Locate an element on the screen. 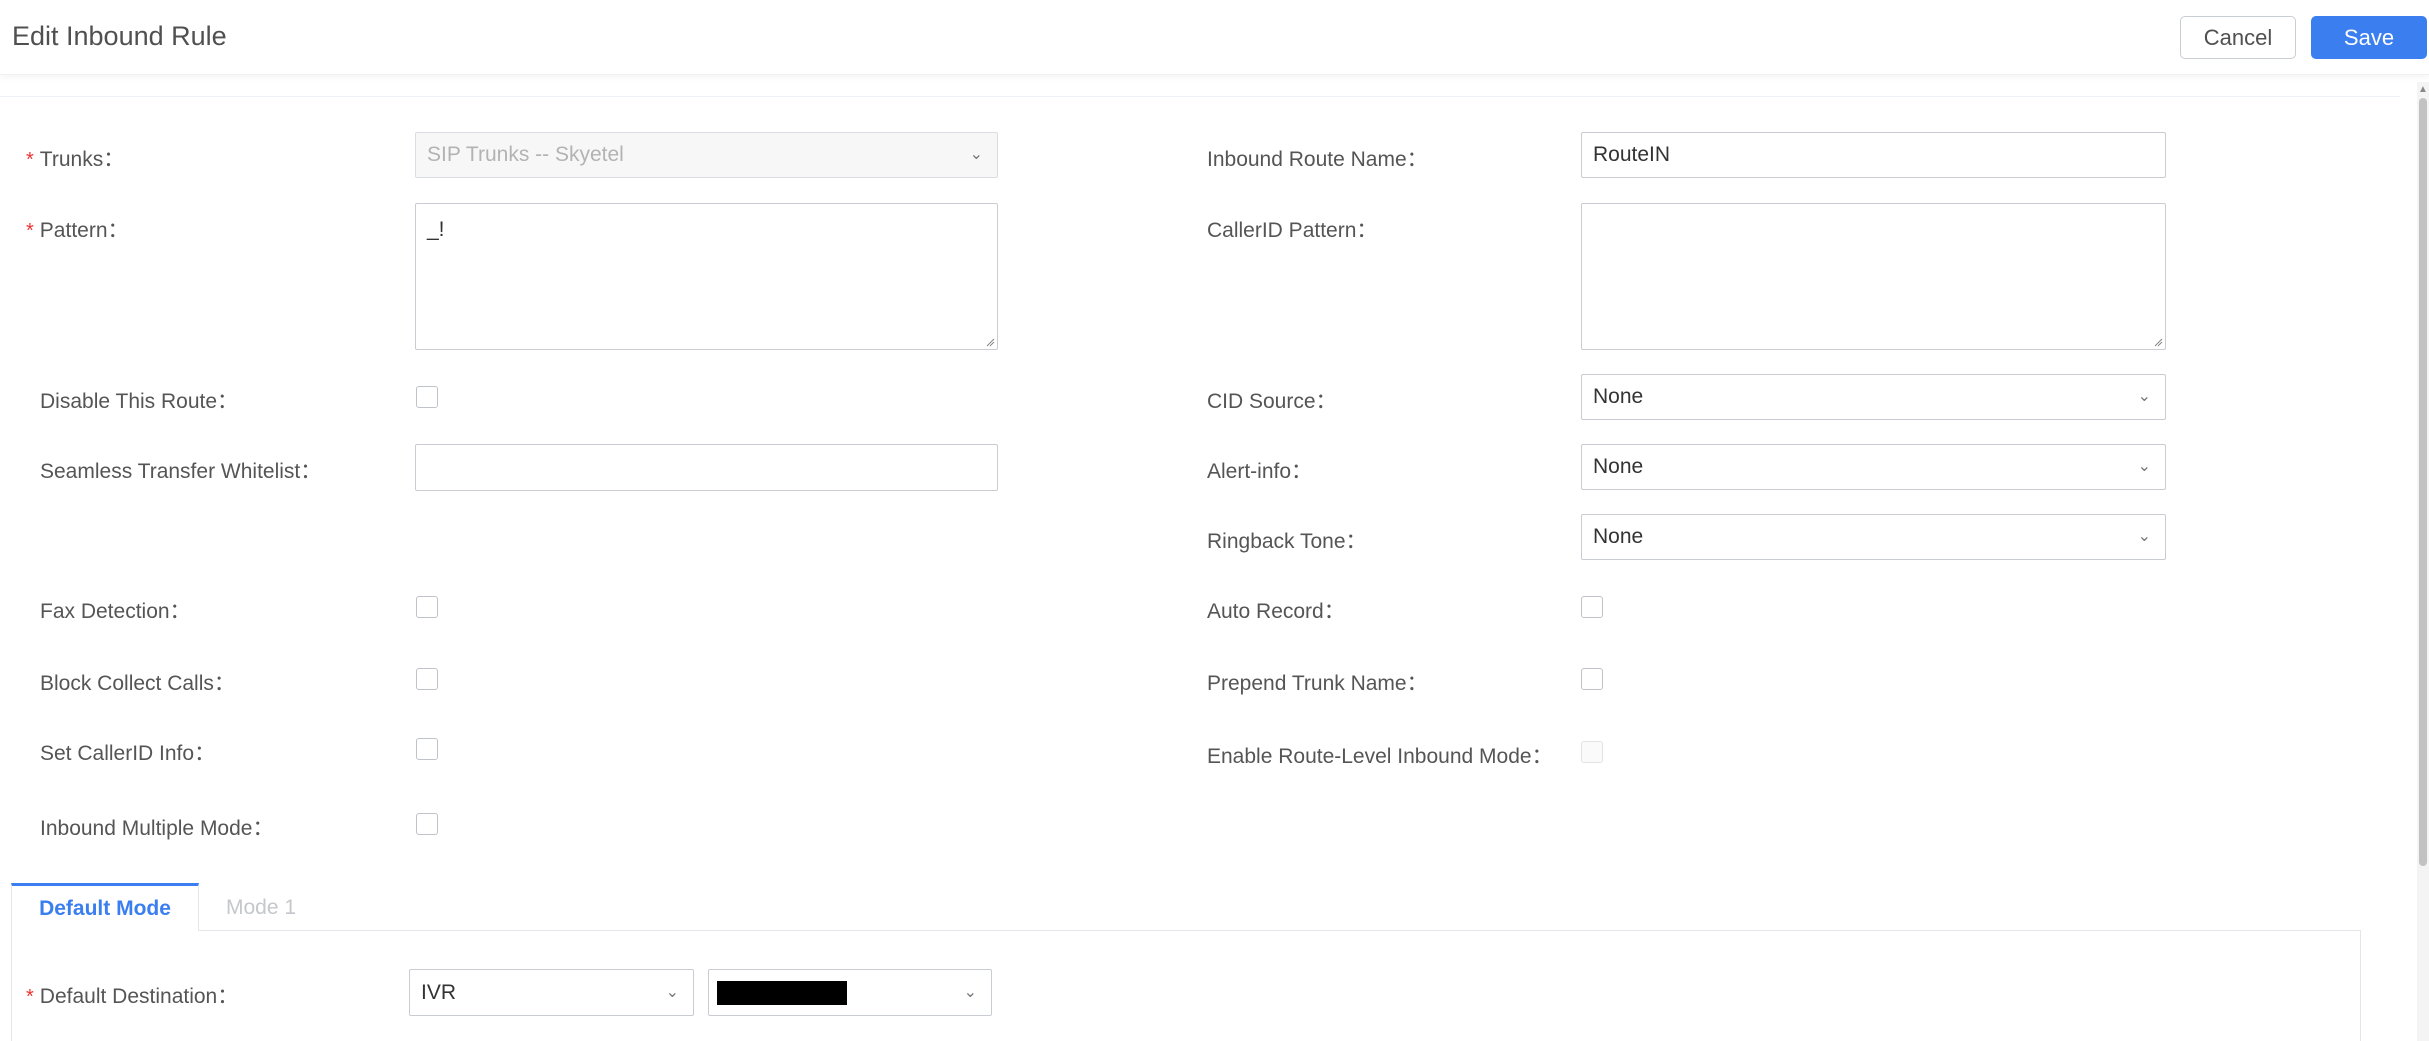 The width and height of the screenshot is (2429, 1041). ringback-tone-label: Ringback Tone： is located at coordinates (1287, 541).